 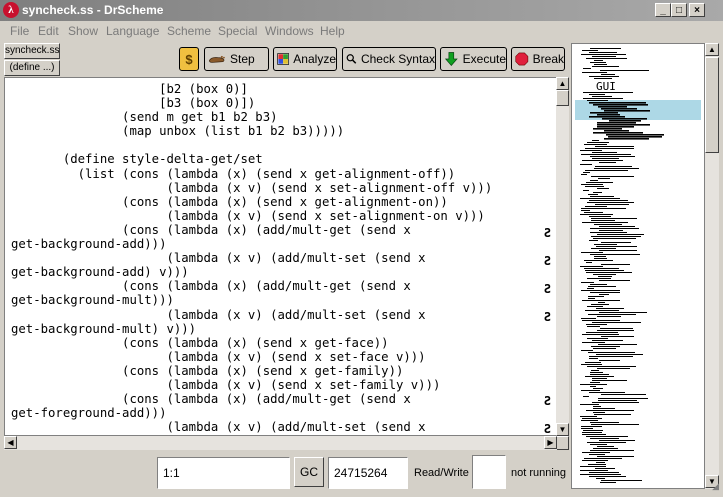 I want to click on check-syntax-button: Check Syntax, so click(x=389, y=59).